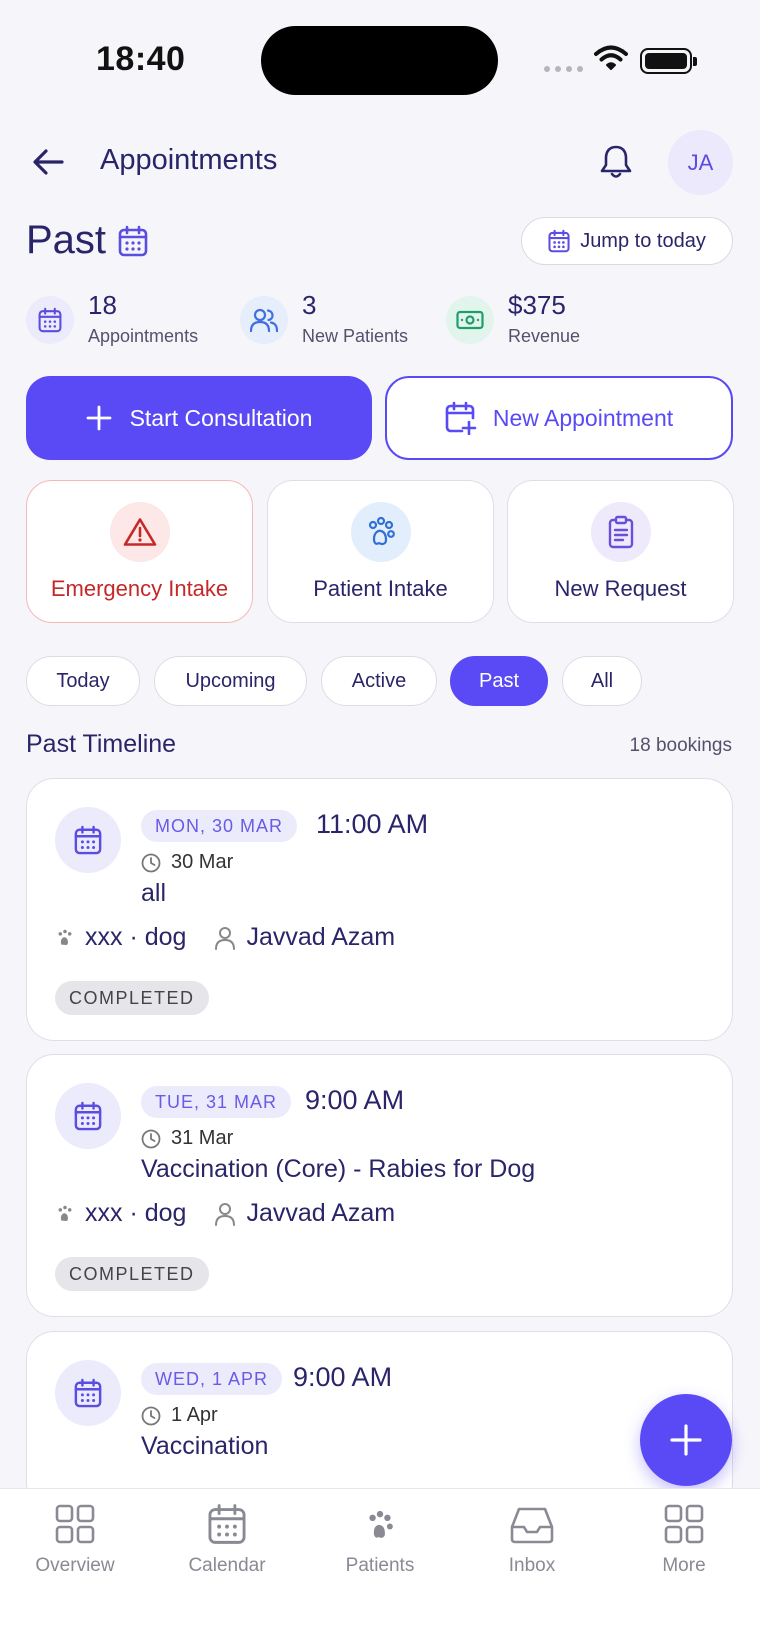 This screenshot has width=760, height=1644. What do you see at coordinates (139, 588) in the screenshot?
I see `emergency-intake-label: Emergency Intake` at bounding box center [139, 588].